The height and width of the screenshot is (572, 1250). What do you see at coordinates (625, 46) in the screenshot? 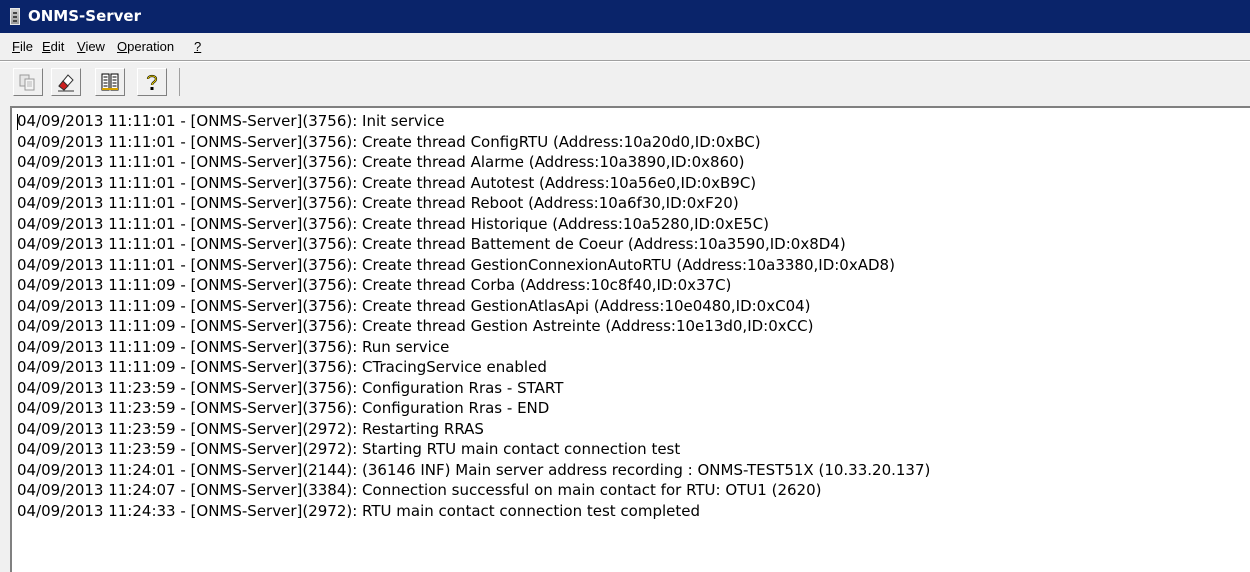
I see `menu-bar: File Edit View Operation ?` at bounding box center [625, 46].